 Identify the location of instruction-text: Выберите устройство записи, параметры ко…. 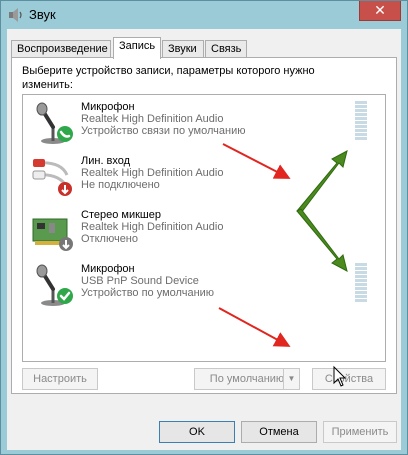
(168, 78).